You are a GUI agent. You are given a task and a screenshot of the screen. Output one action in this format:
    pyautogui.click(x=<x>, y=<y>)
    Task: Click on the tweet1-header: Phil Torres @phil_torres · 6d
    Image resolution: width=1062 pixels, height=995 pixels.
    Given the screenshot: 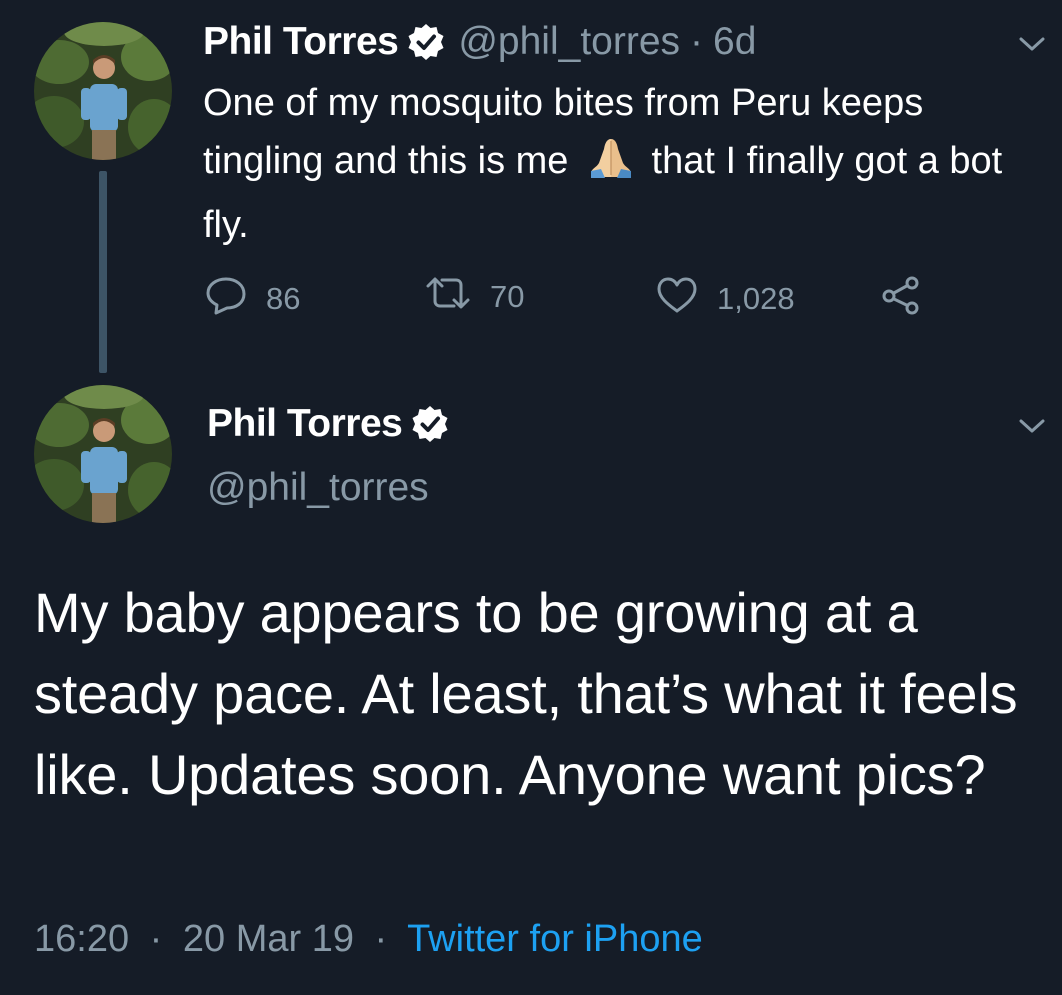 What is the action you would take?
    pyautogui.click(x=479, y=42)
    